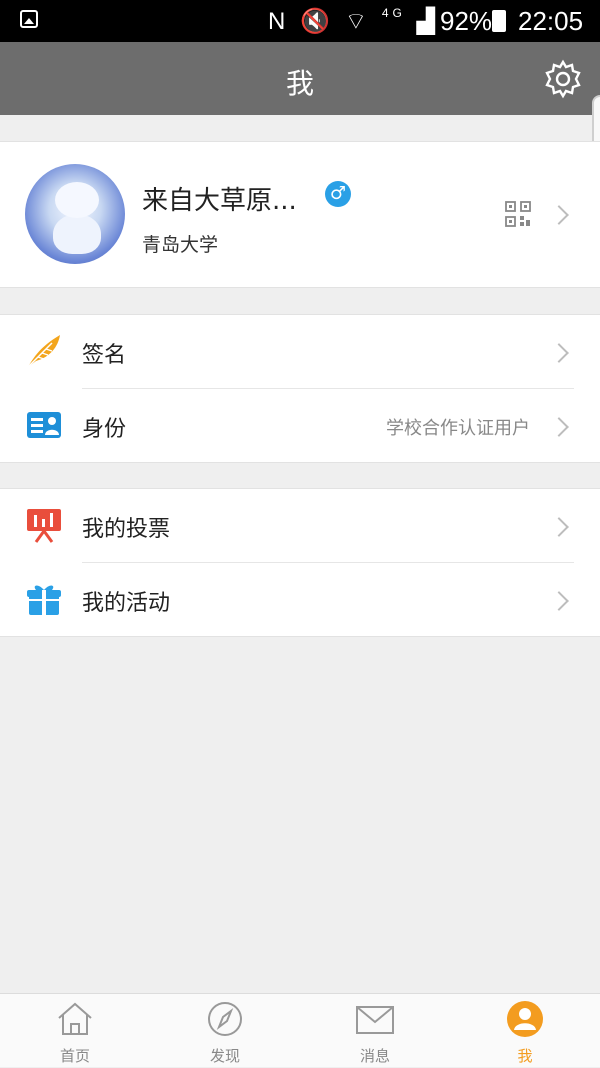  What do you see at coordinates (104, 355) in the screenshot?
I see `menu-item-label: 签名` at bounding box center [104, 355].